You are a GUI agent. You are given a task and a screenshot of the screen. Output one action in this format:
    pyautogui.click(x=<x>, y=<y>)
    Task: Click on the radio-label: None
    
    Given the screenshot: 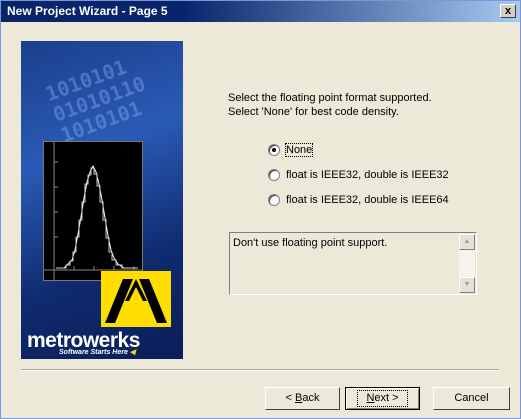 What is the action you would take?
    pyautogui.click(x=299, y=150)
    